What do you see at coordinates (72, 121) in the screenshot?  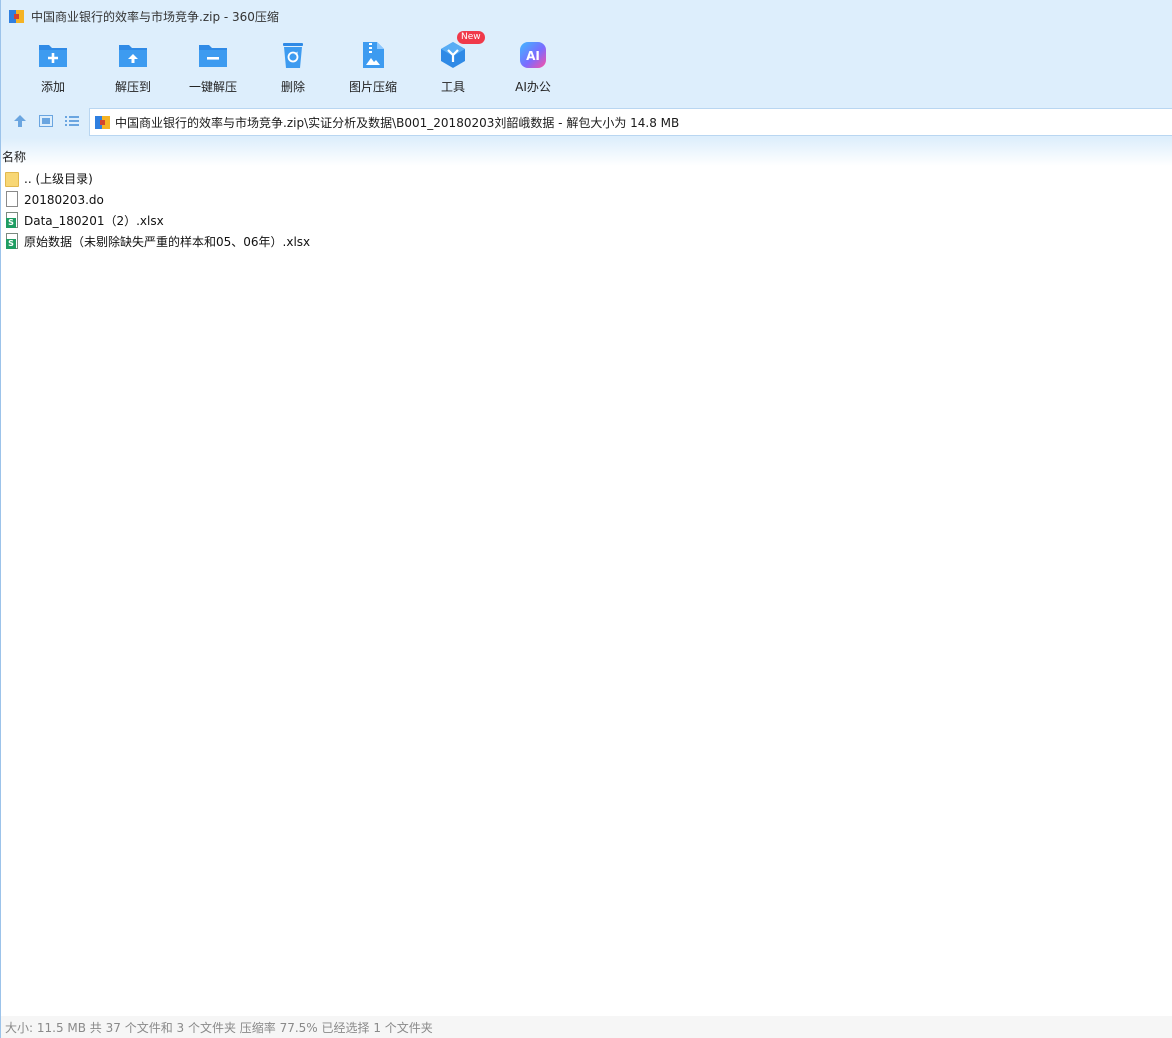 I see `list-view-icon` at bounding box center [72, 121].